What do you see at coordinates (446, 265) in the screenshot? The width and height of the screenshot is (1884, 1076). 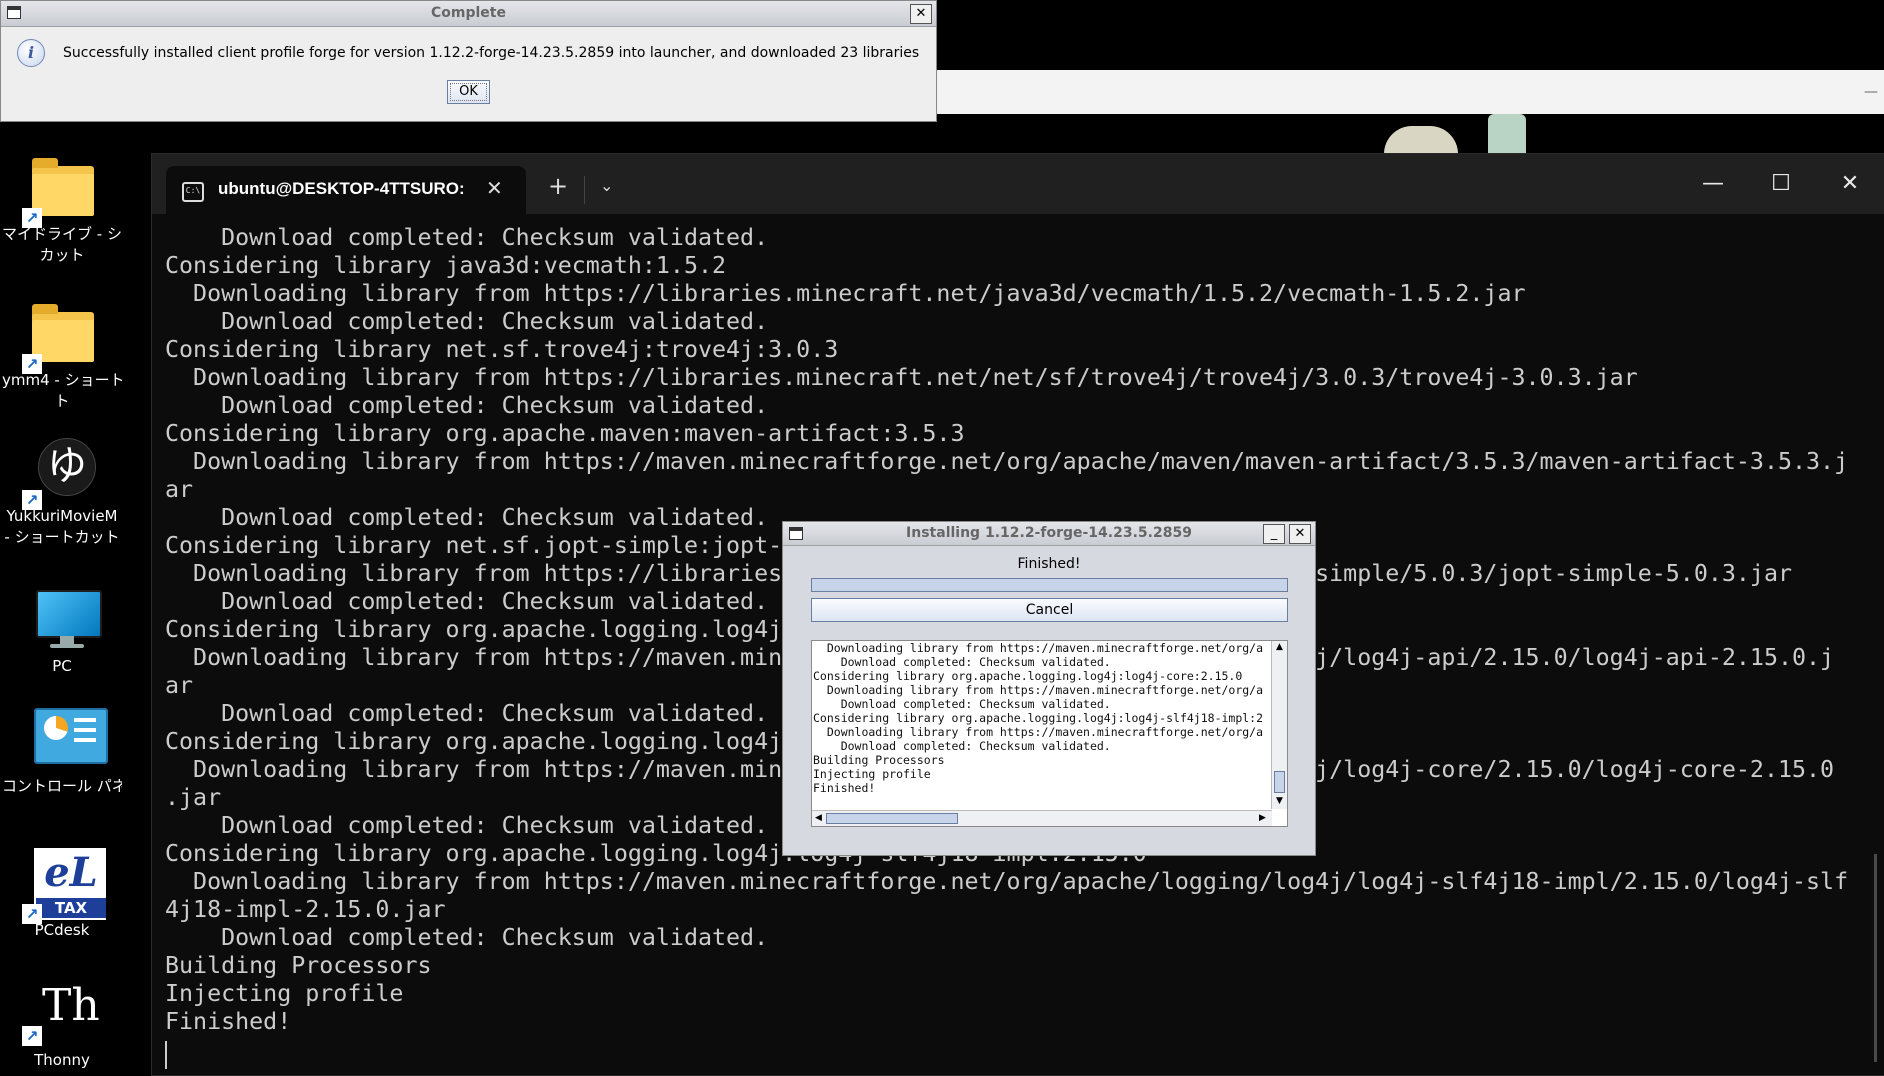 I see `terminal-line: Considering library java3d:vecmath:1.5.2` at bounding box center [446, 265].